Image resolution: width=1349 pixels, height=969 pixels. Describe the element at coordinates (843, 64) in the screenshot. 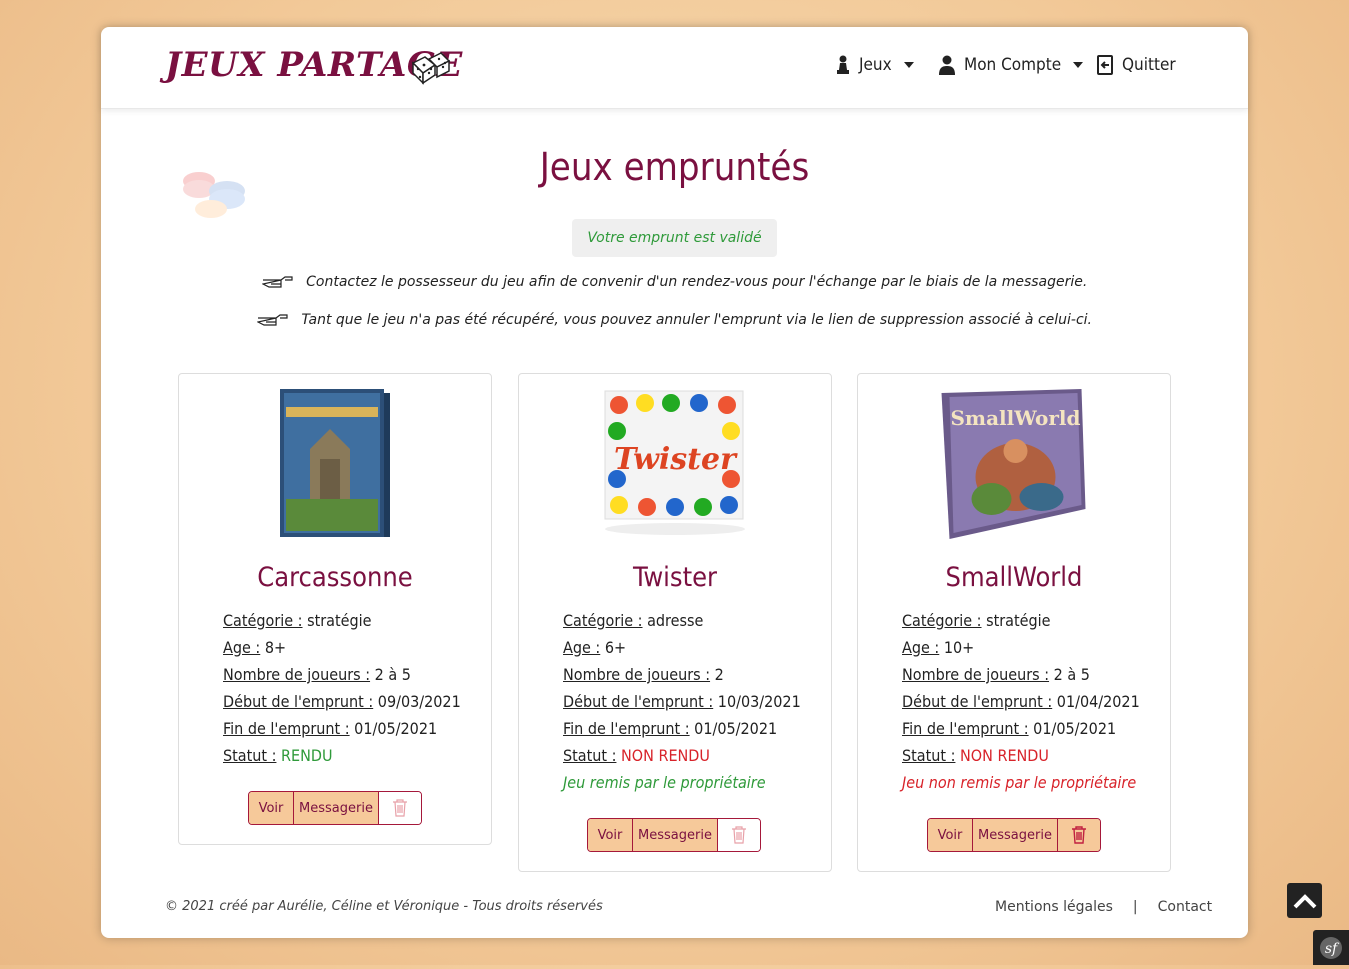

I see `pawn-icon` at that location.